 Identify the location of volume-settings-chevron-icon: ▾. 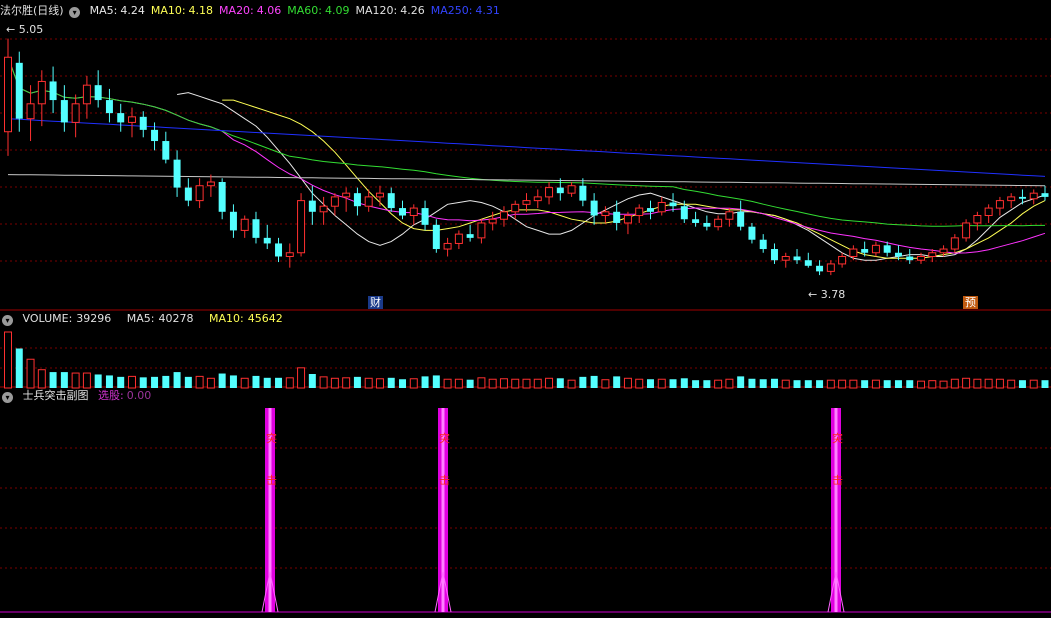
(7, 320).